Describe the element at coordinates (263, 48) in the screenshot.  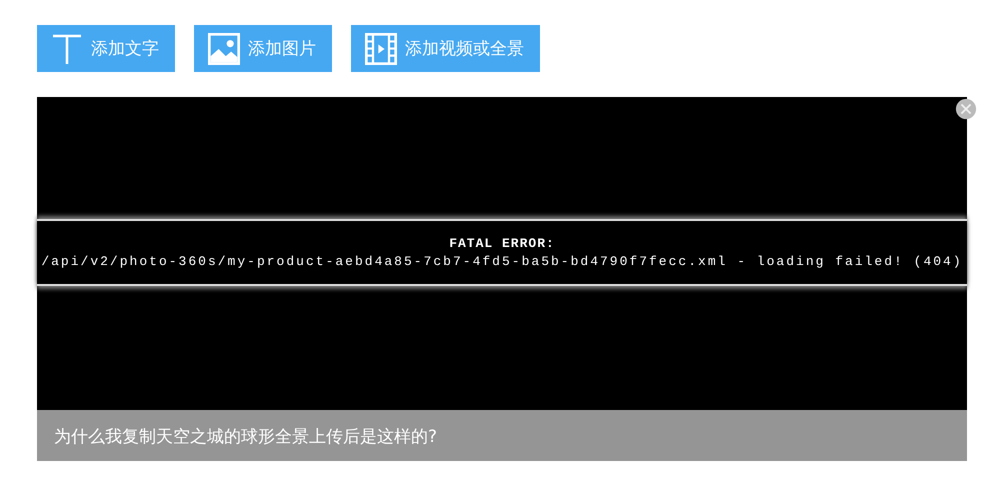
I see `add-button: 添加图片` at that location.